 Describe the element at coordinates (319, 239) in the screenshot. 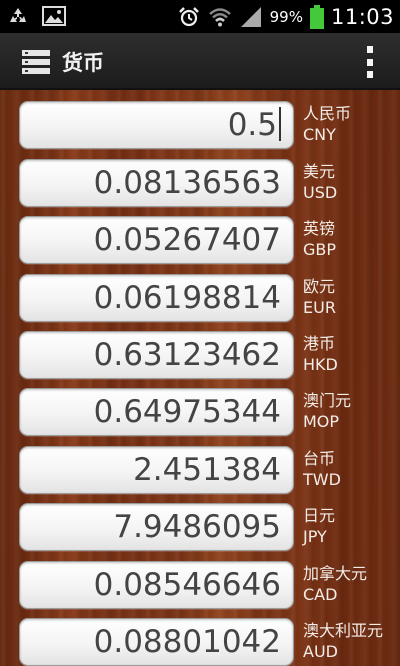

I see `currency-label: 英镑 GBP` at that location.